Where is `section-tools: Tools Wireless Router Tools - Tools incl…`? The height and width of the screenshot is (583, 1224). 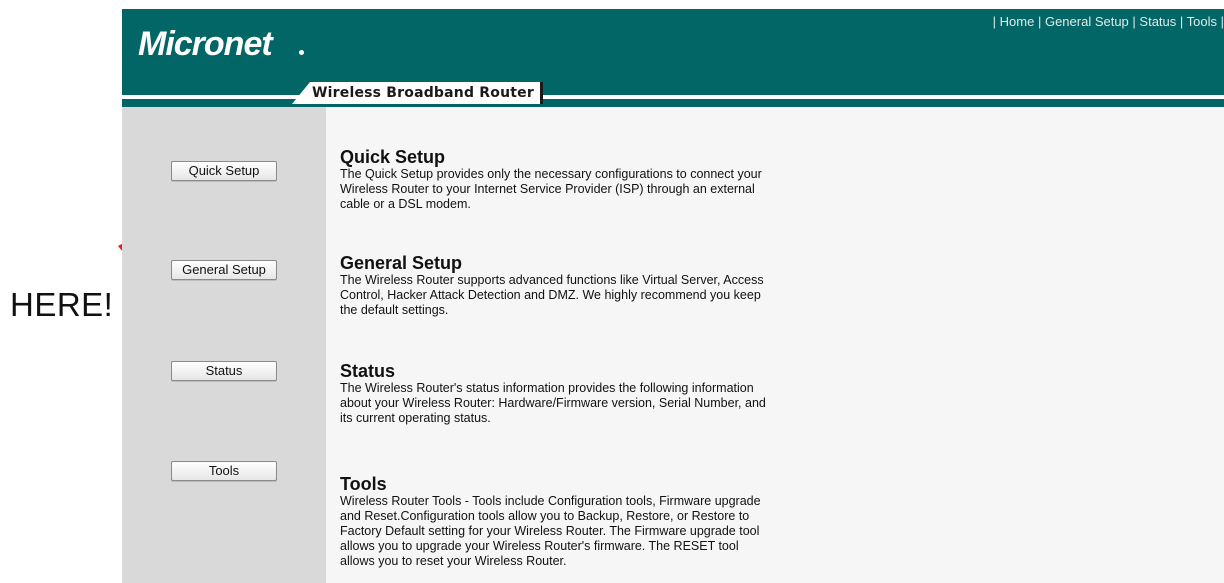
section-tools: Tools Wireless Router Tools - Tools incl… is located at coordinates (580, 521).